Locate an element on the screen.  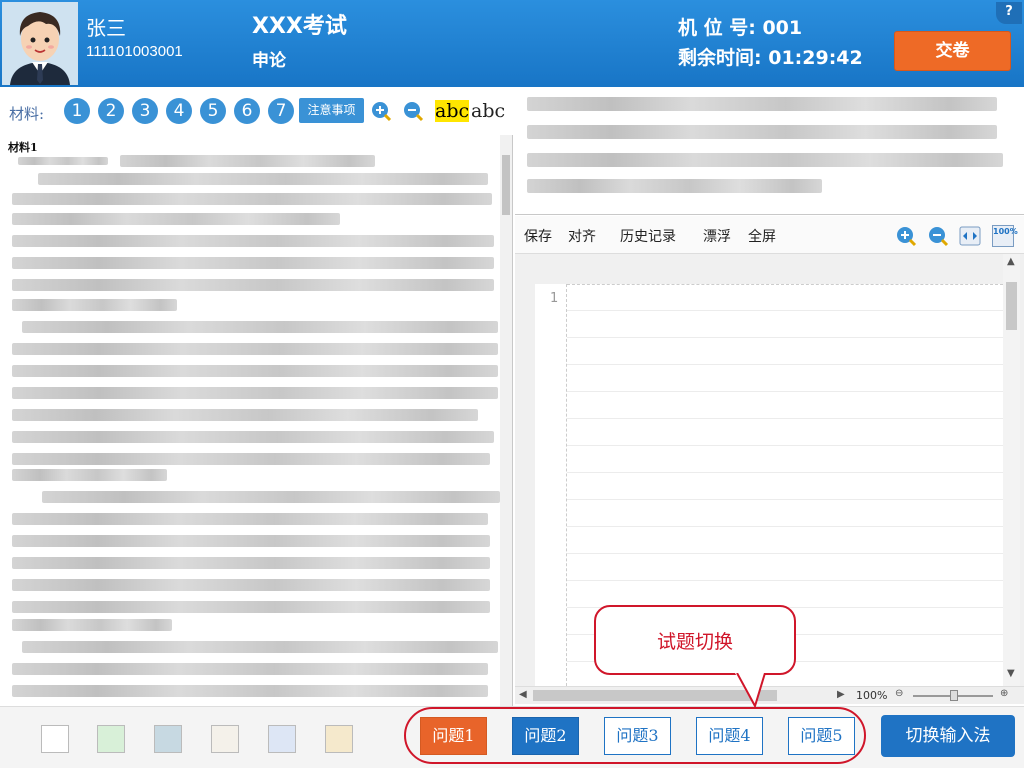
editor-zoom-in-icon is located at coordinates (906, 236).